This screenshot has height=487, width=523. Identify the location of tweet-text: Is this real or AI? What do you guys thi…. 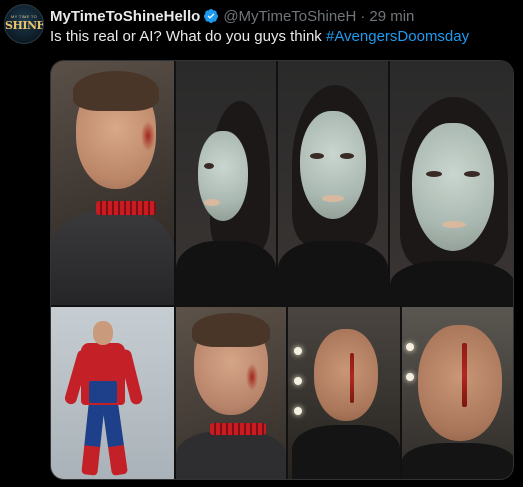
(259, 36).